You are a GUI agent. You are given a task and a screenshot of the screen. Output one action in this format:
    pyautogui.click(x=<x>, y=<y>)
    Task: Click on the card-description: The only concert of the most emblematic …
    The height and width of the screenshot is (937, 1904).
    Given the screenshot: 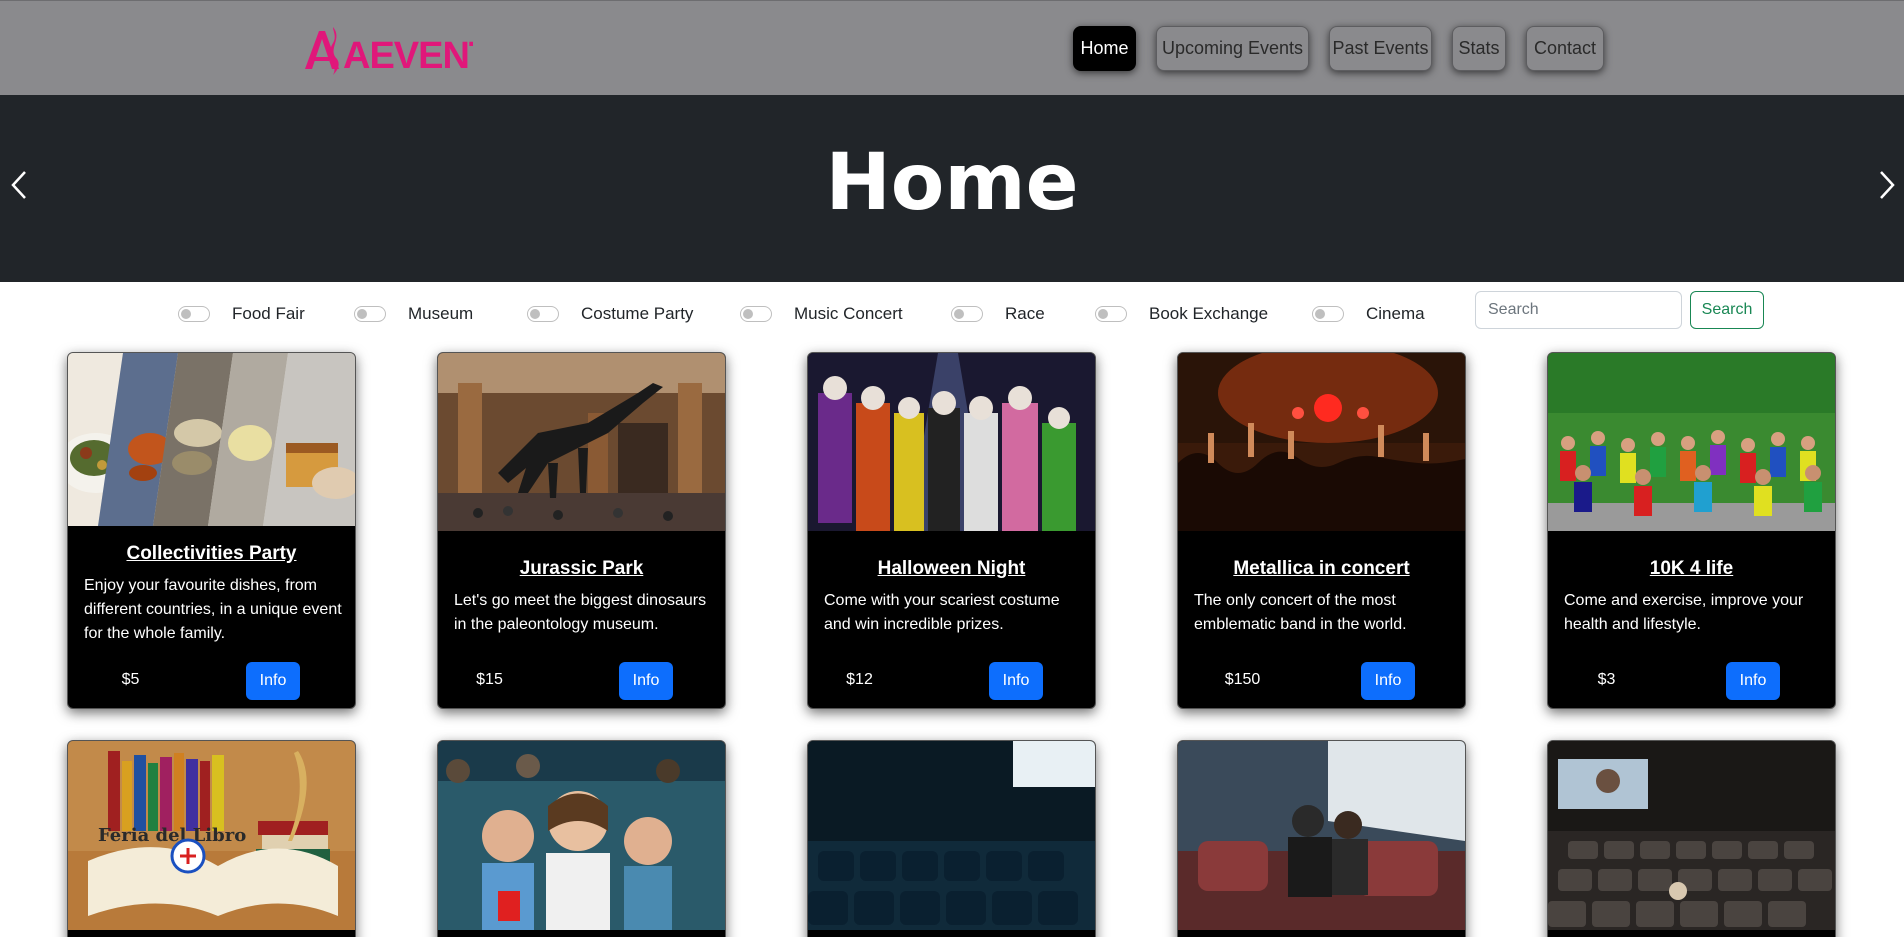 What is the action you would take?
    pyautogui.click(x=1300, y=612)
    